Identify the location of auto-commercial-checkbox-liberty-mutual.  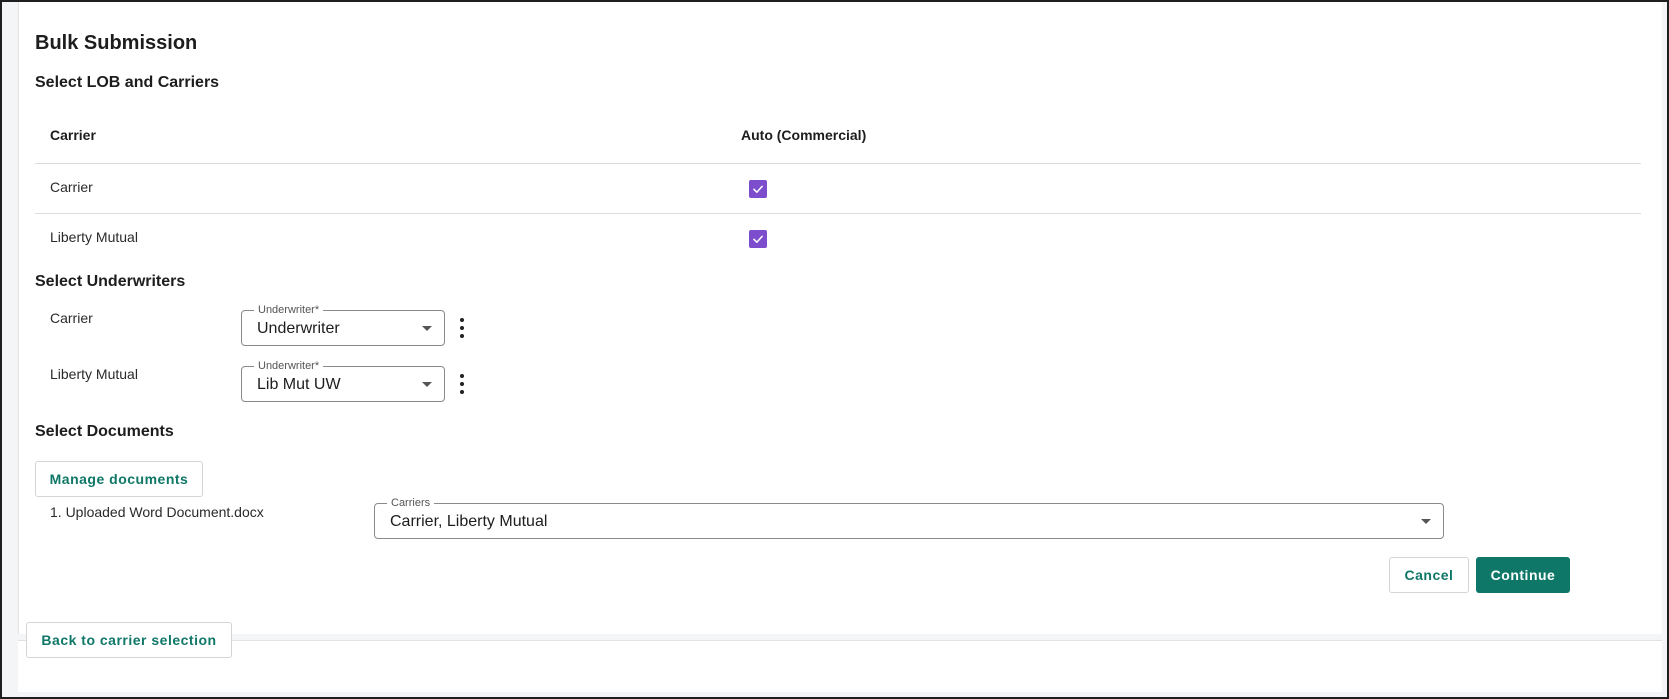
(758, 239).